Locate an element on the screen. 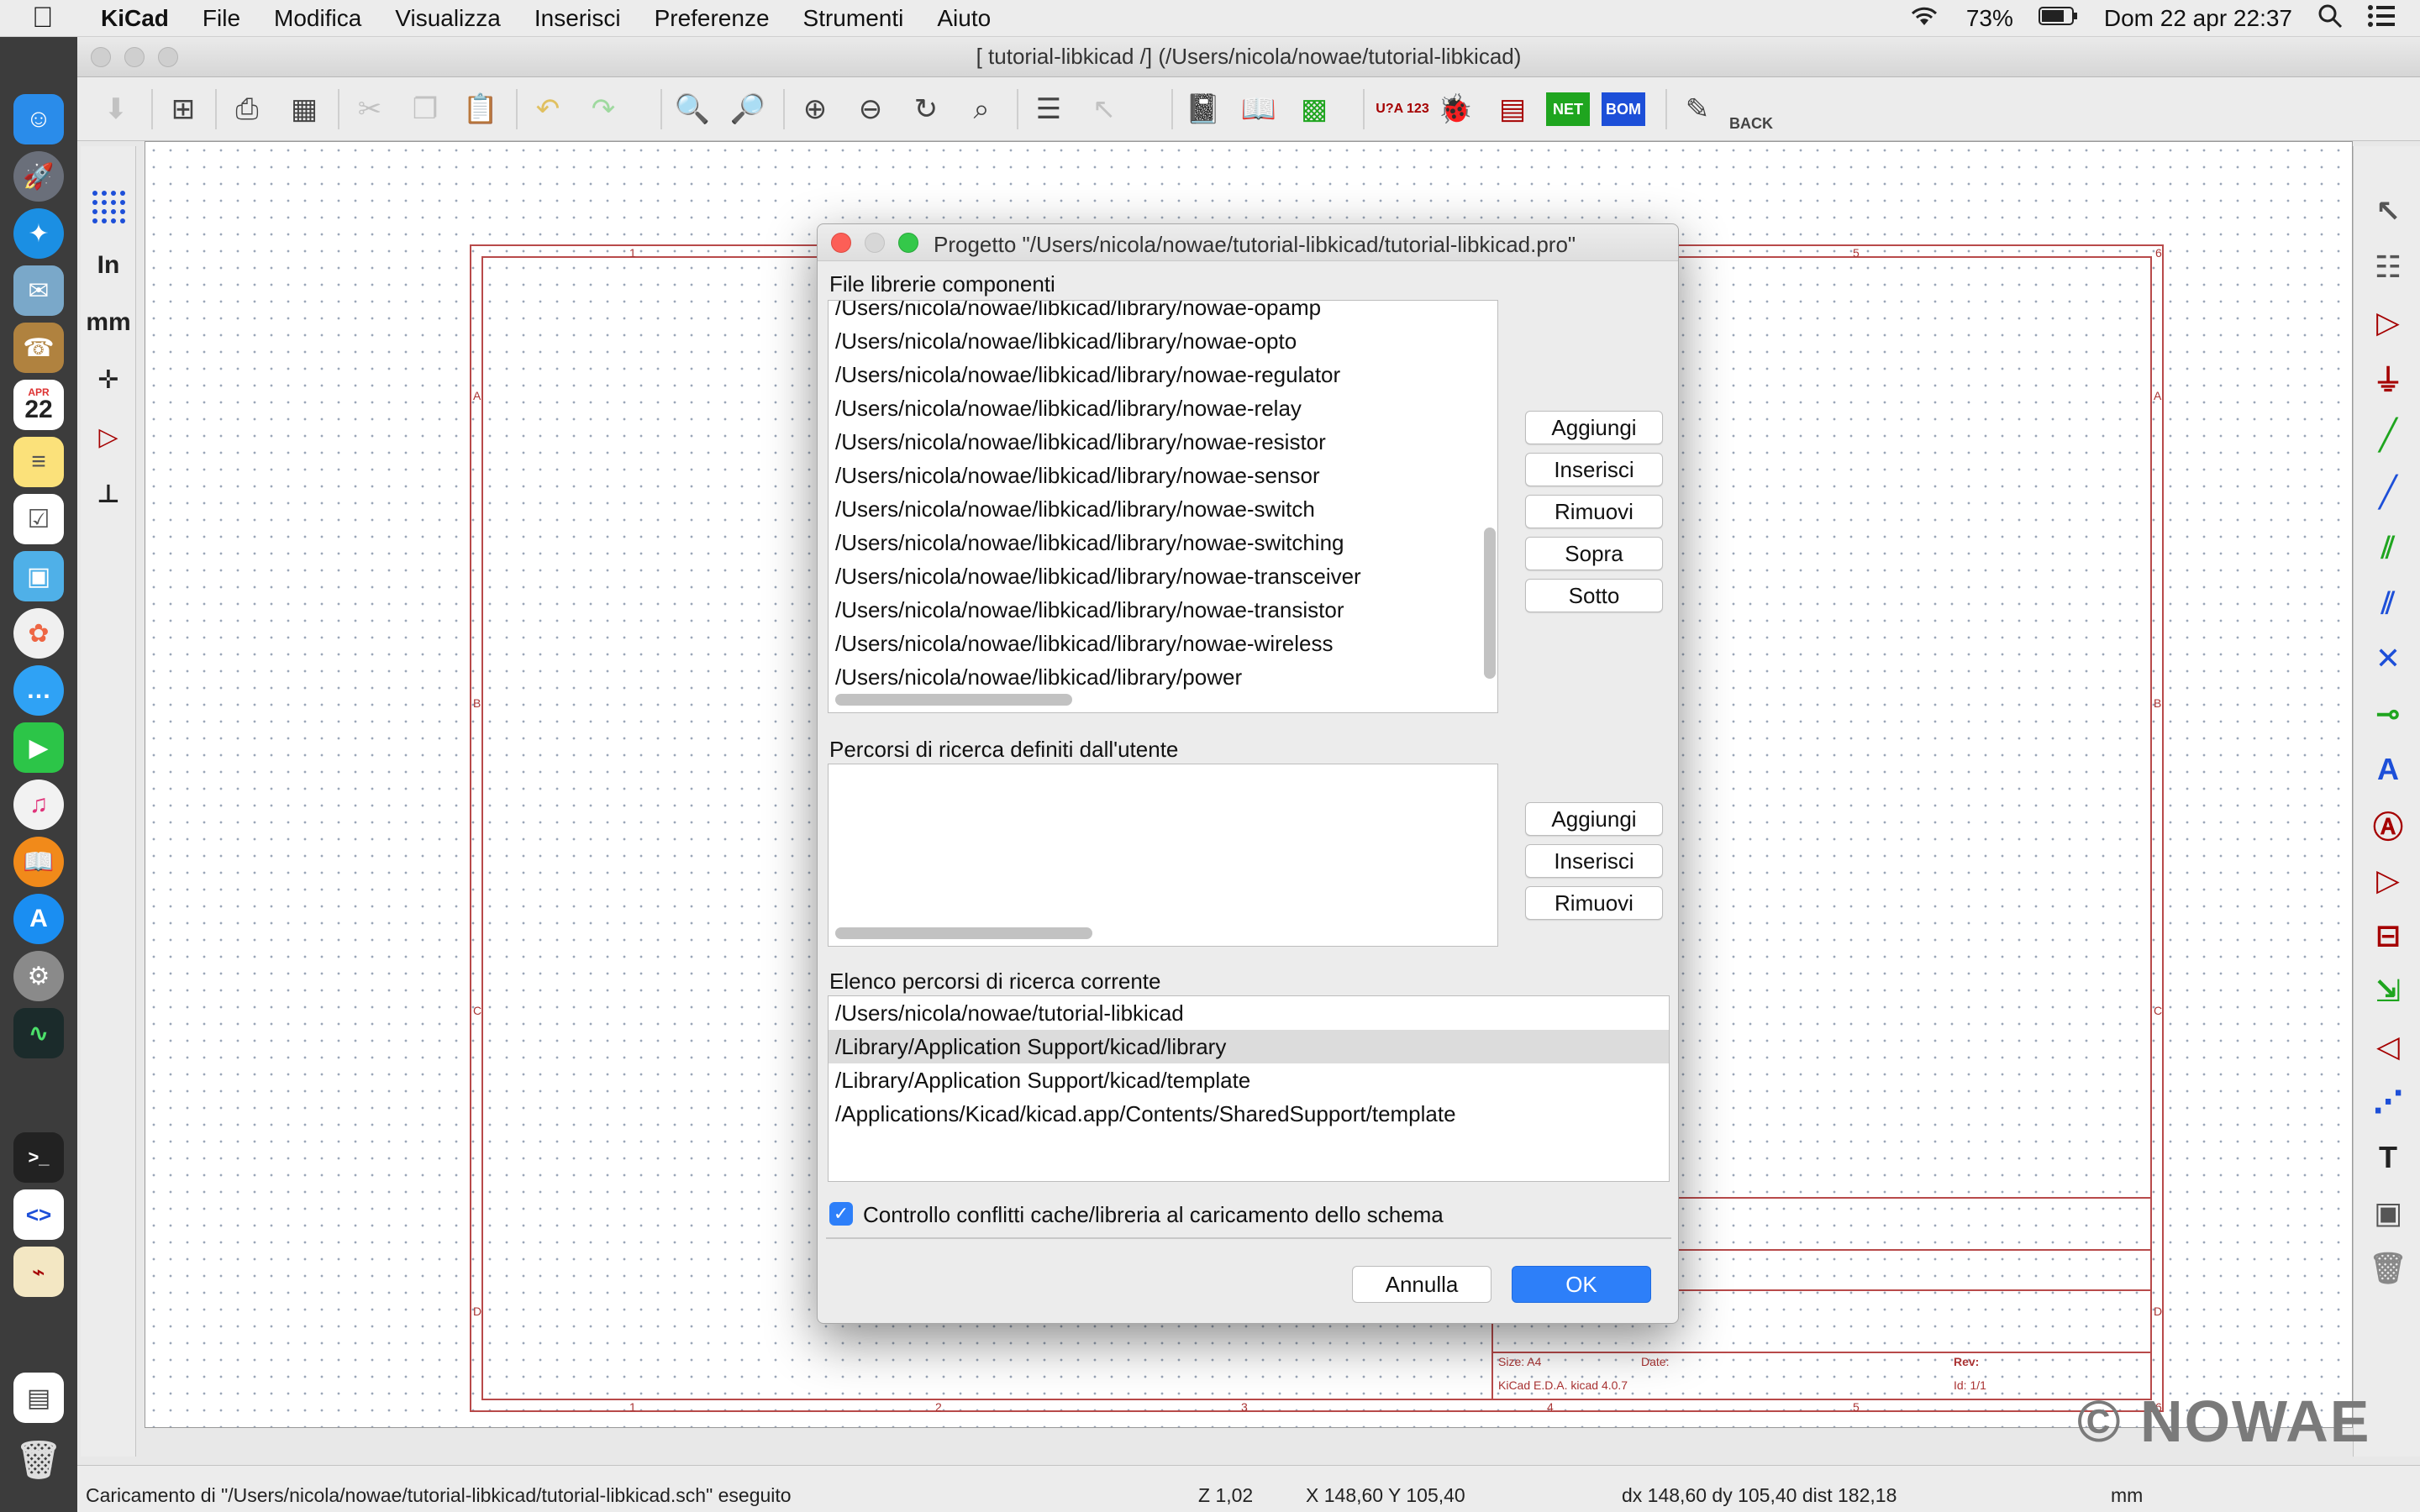 The image size is (2420, 1512). code-editor-icon: <> is located at coordinates (38, 1214).